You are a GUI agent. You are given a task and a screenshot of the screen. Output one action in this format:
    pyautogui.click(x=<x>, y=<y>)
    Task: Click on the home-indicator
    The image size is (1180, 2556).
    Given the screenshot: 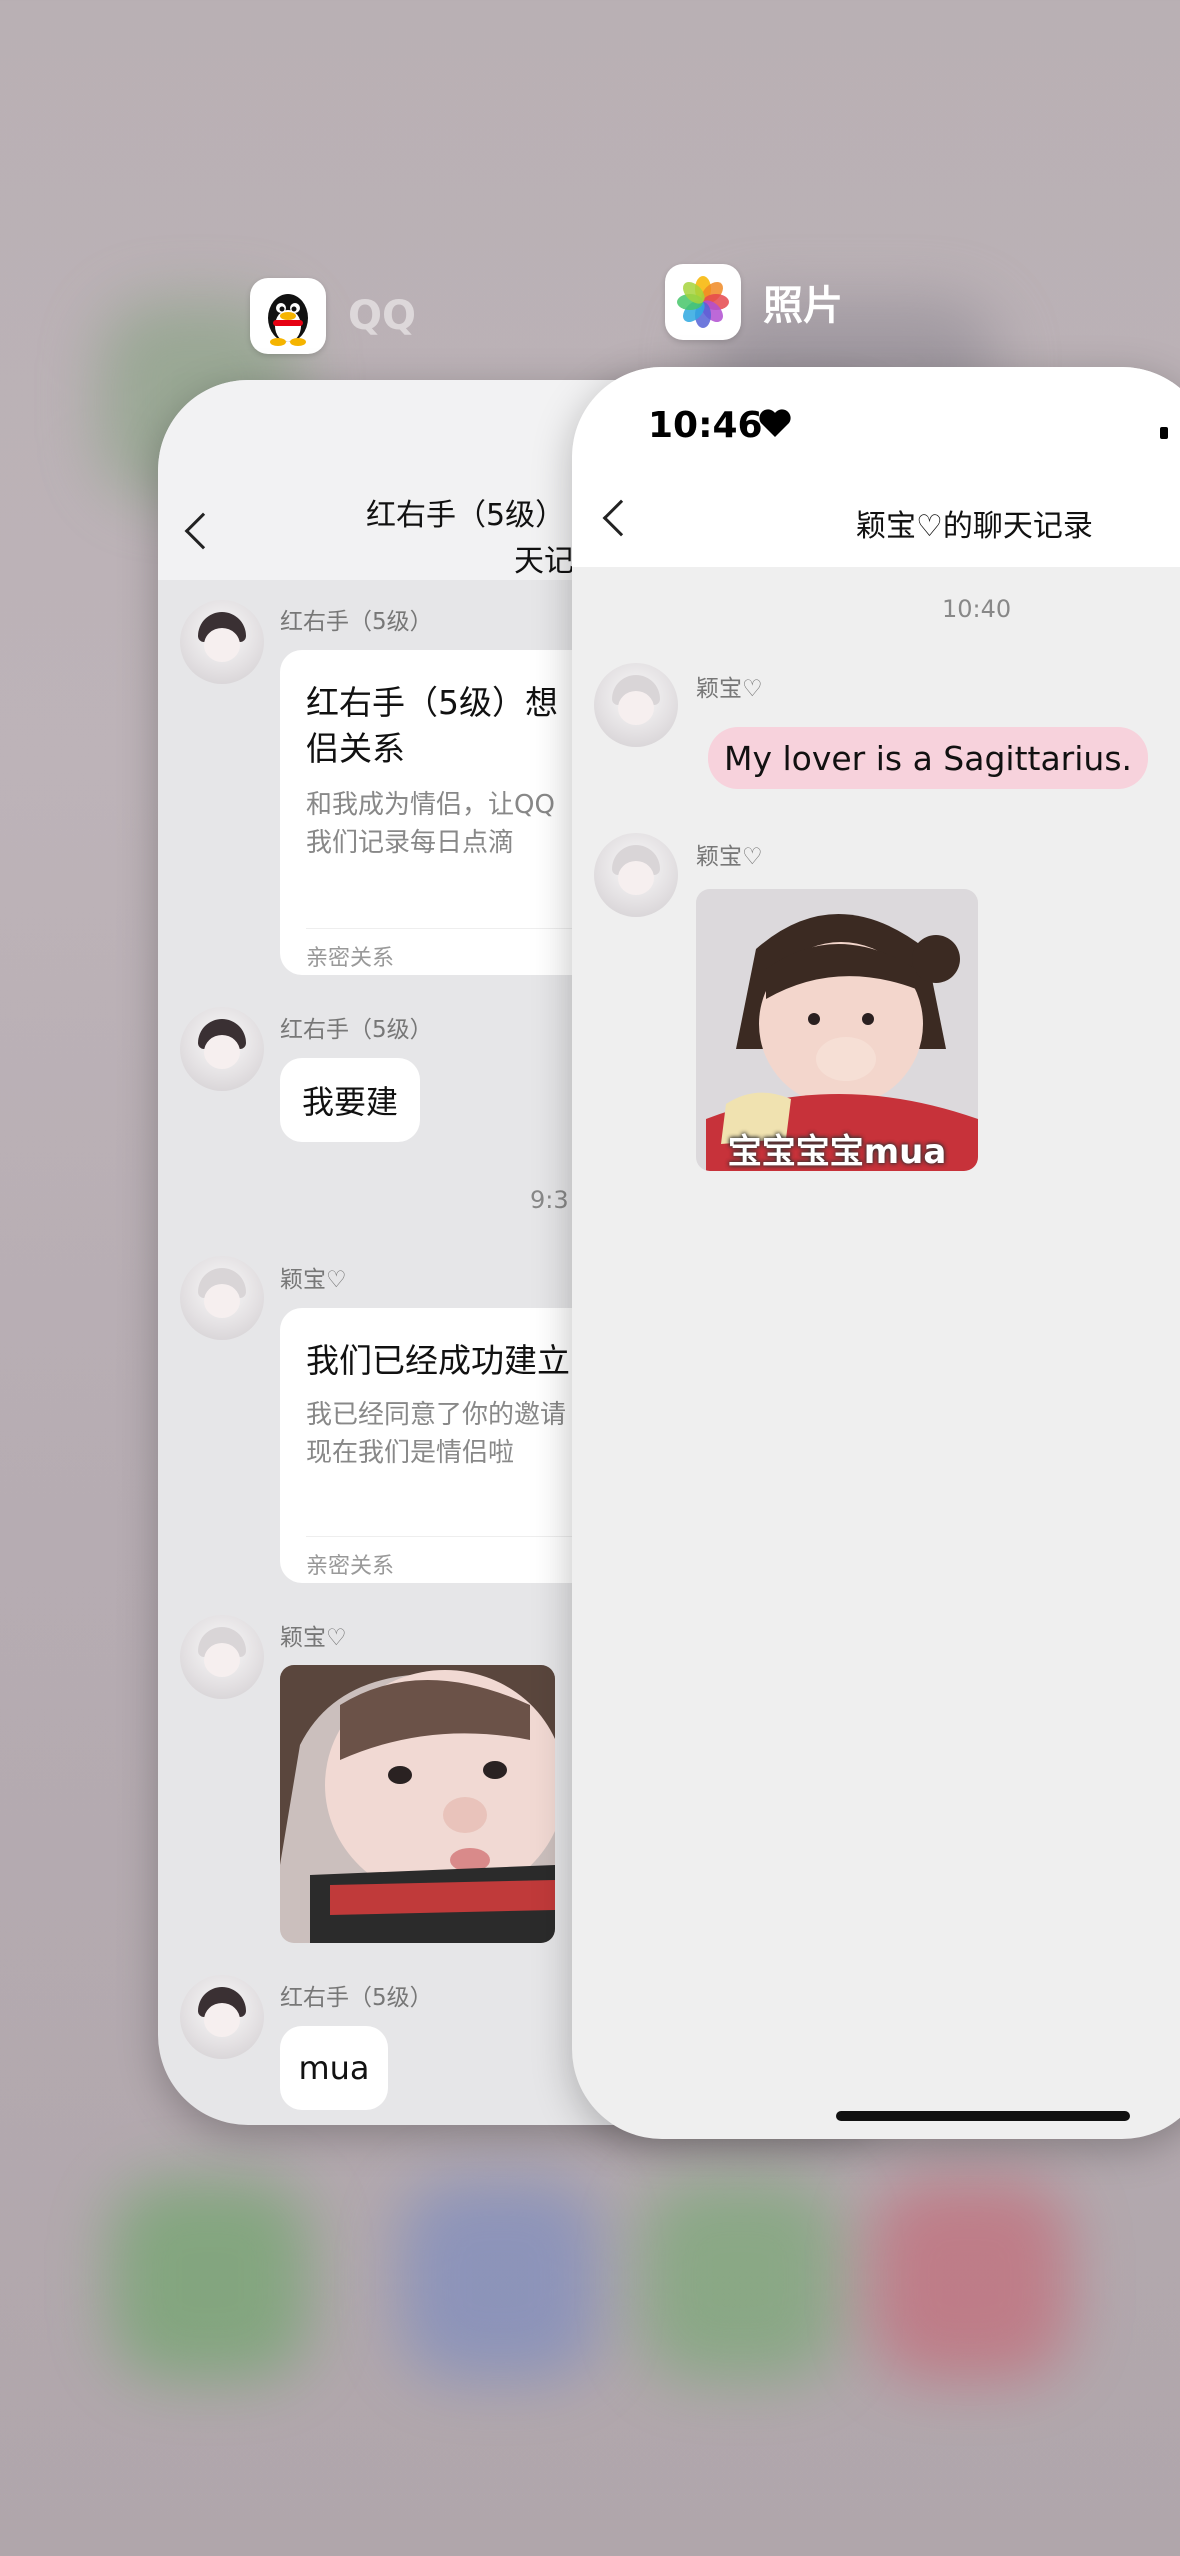 What is the action you would take?
    pyautogui.click(x=983, y=2116)
    